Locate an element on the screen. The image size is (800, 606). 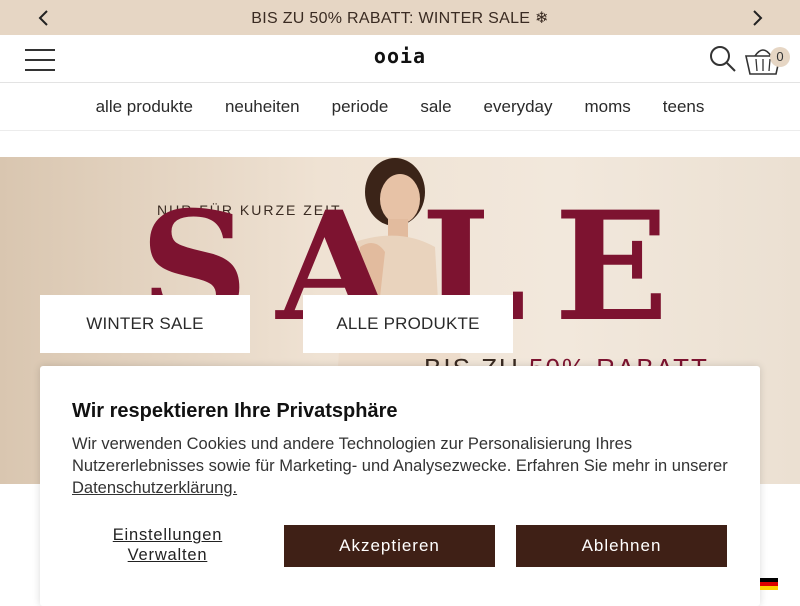
nav-item-teens: teens is located at coordinates (684, 107).